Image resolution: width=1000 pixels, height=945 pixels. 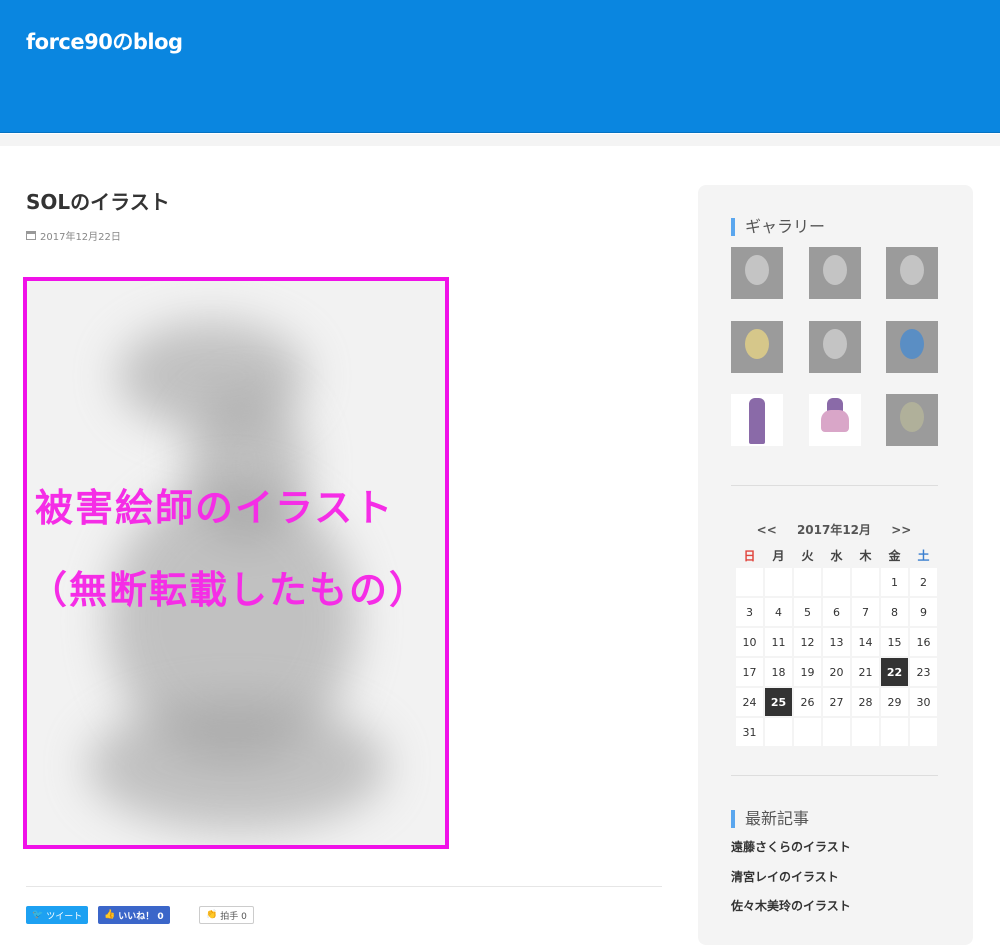 What do you see at coordinates (344, 886) in the screenshot?
I see `post-divider` at bounding box center [344, 886].